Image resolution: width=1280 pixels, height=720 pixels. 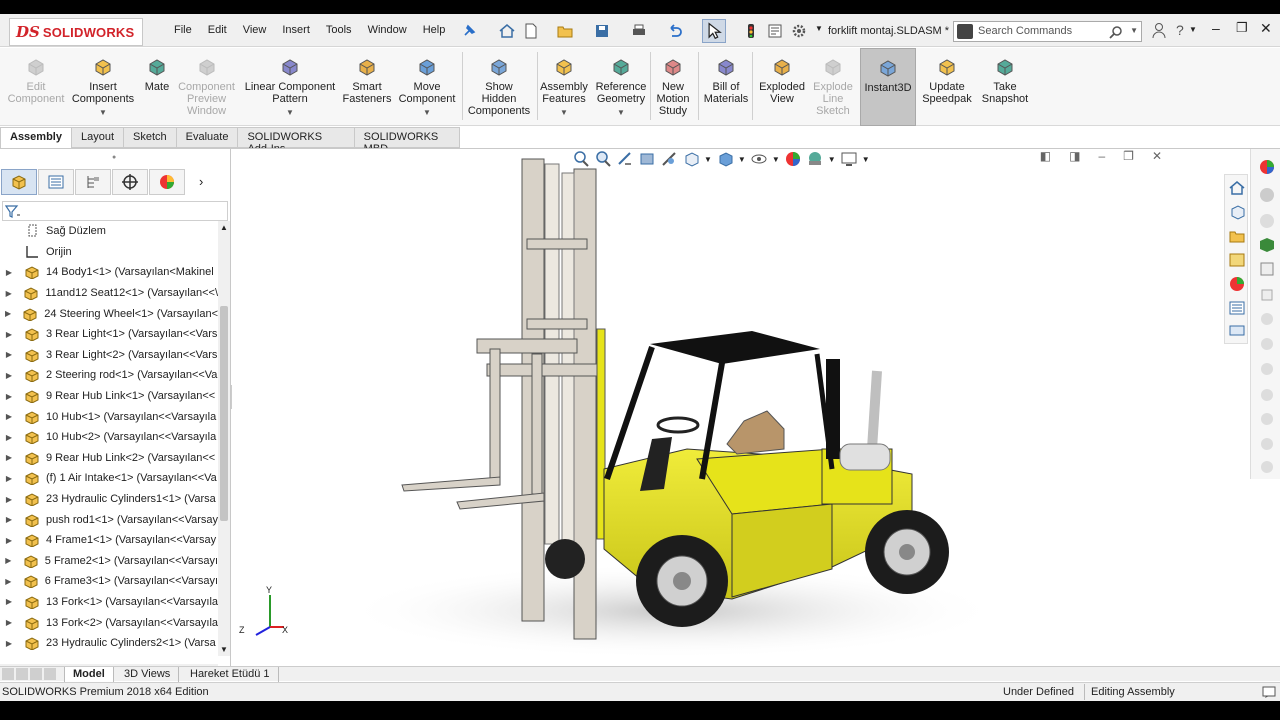 What do you see at coordinates (36, 674) in the screenshot?
I see `next-tab-icon` at bounding box center [36, 674].